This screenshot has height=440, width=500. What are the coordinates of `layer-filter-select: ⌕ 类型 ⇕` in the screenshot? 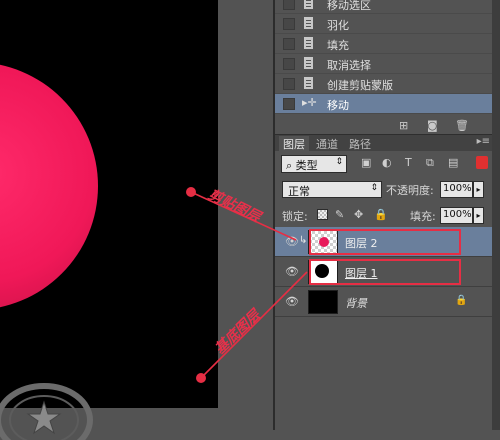 It's located at (314, 164).